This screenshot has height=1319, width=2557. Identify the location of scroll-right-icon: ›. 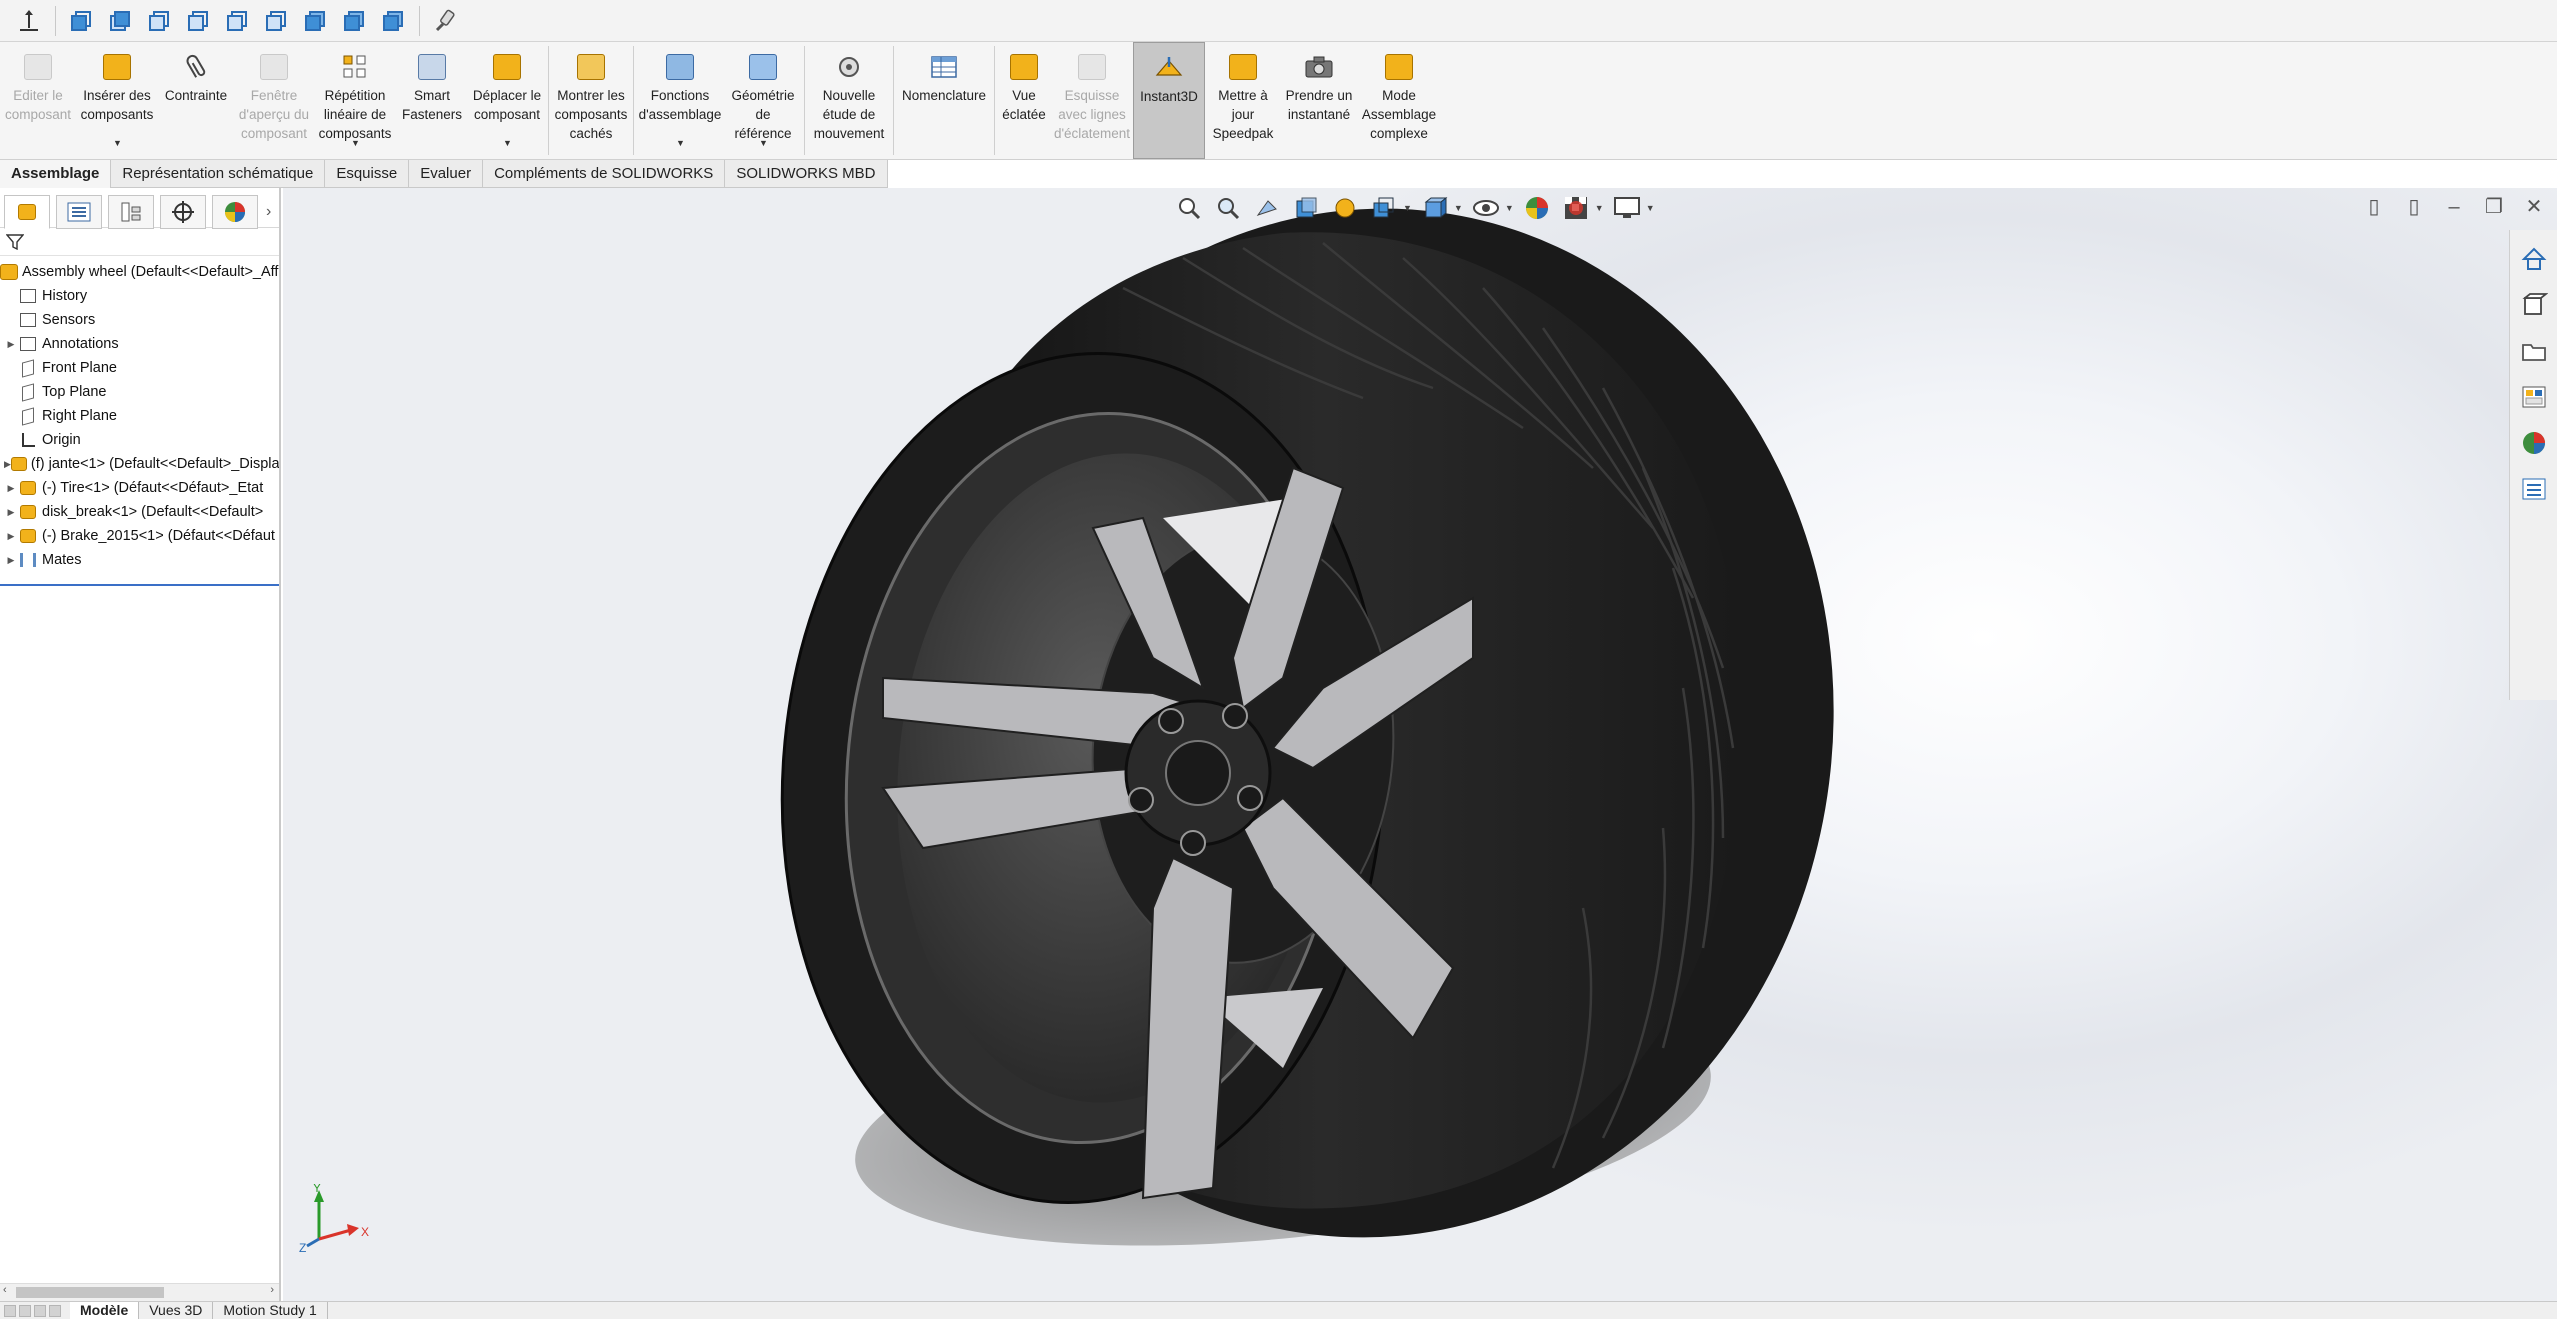
(272, 1290).